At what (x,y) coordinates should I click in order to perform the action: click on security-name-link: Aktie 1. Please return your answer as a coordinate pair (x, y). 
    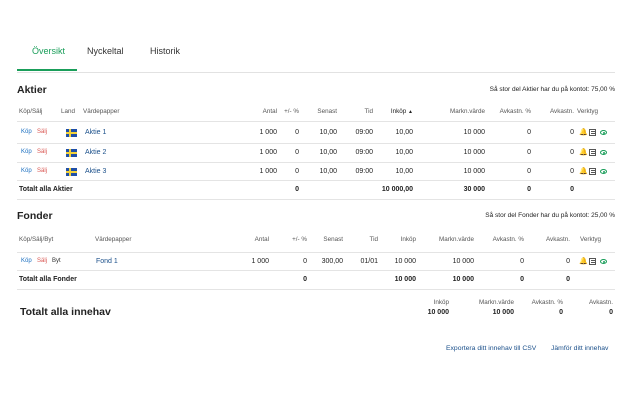
    Looking at the image, I should click on (95, 132).